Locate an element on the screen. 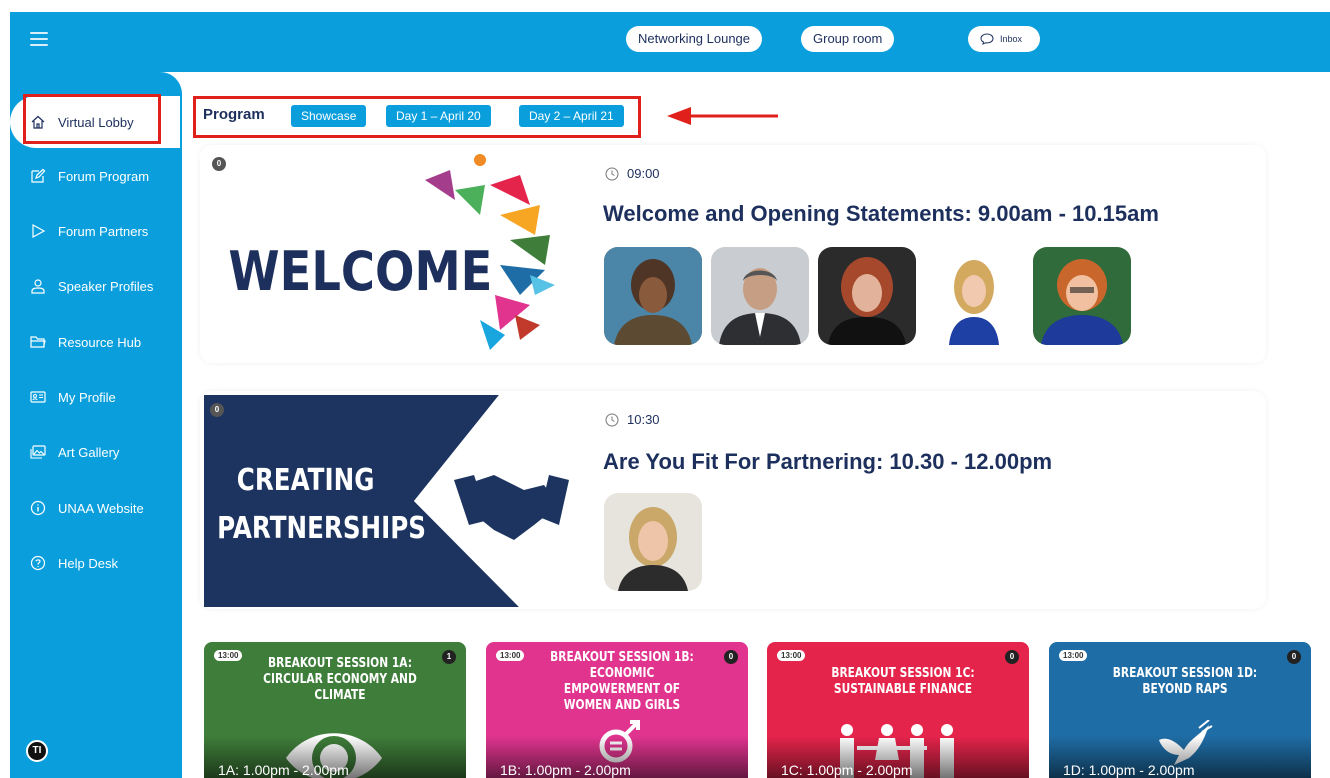  highlight-box-lobby is located at coordinates (92, 119).